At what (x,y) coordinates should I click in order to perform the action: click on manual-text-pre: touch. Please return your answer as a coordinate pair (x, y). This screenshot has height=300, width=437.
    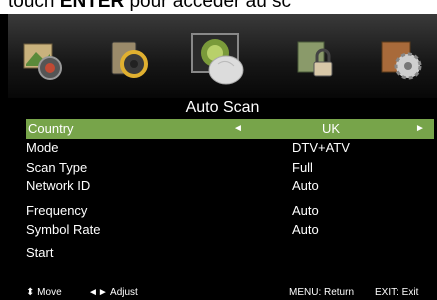
    Looking at the image, I should click on (31, 6).